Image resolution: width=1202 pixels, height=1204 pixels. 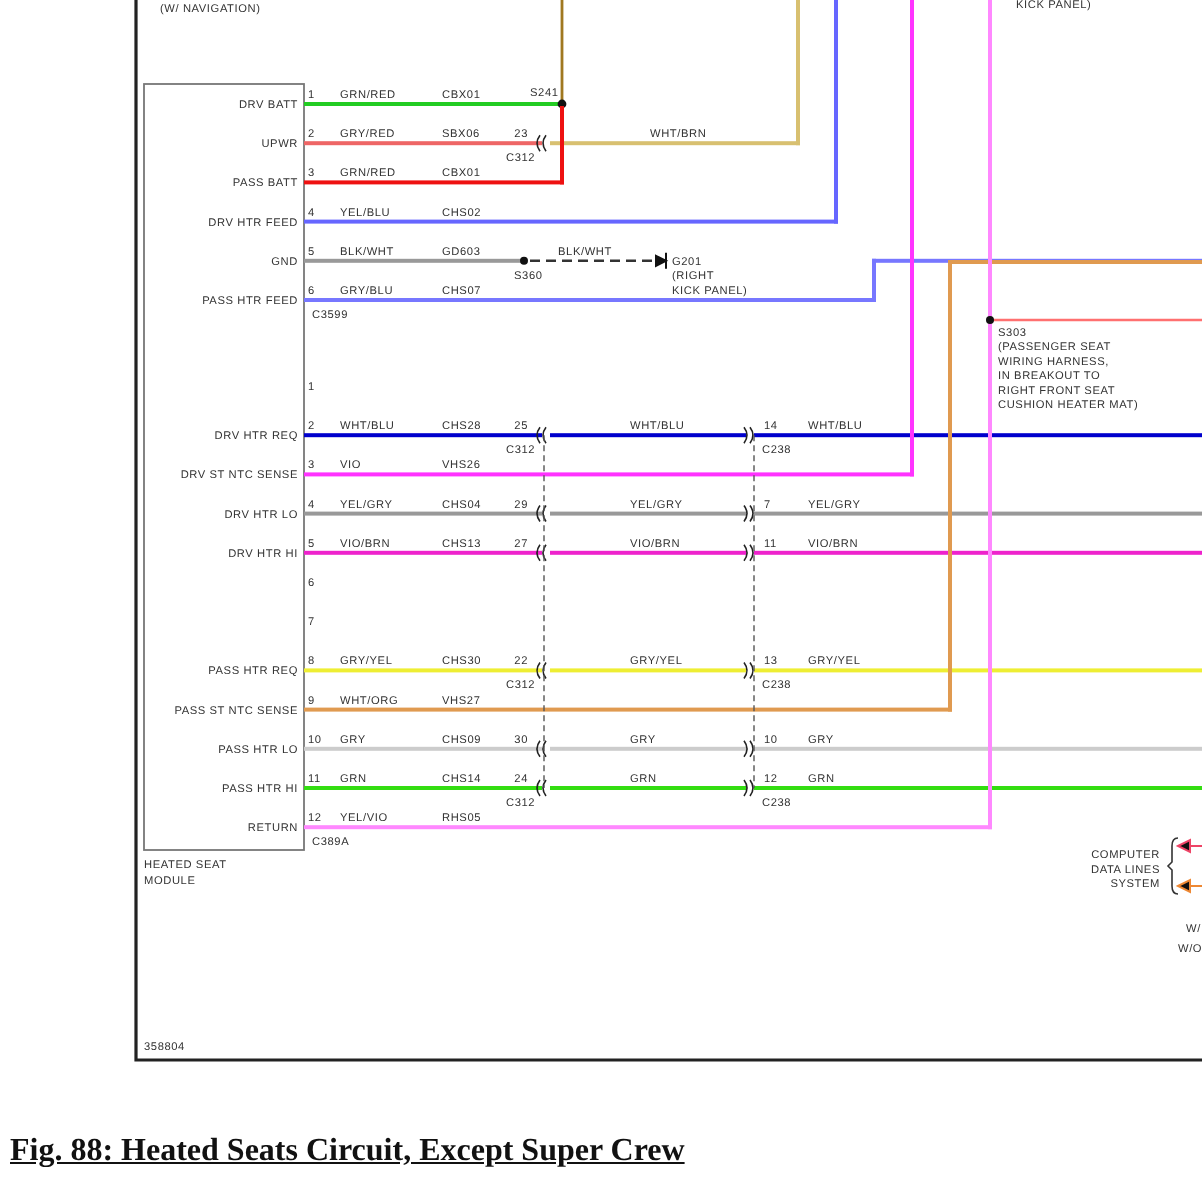 What do you see at coordinates (1173, 866) in the screenshot?
I see `brace-icon` at bounding box center [1173, 866].